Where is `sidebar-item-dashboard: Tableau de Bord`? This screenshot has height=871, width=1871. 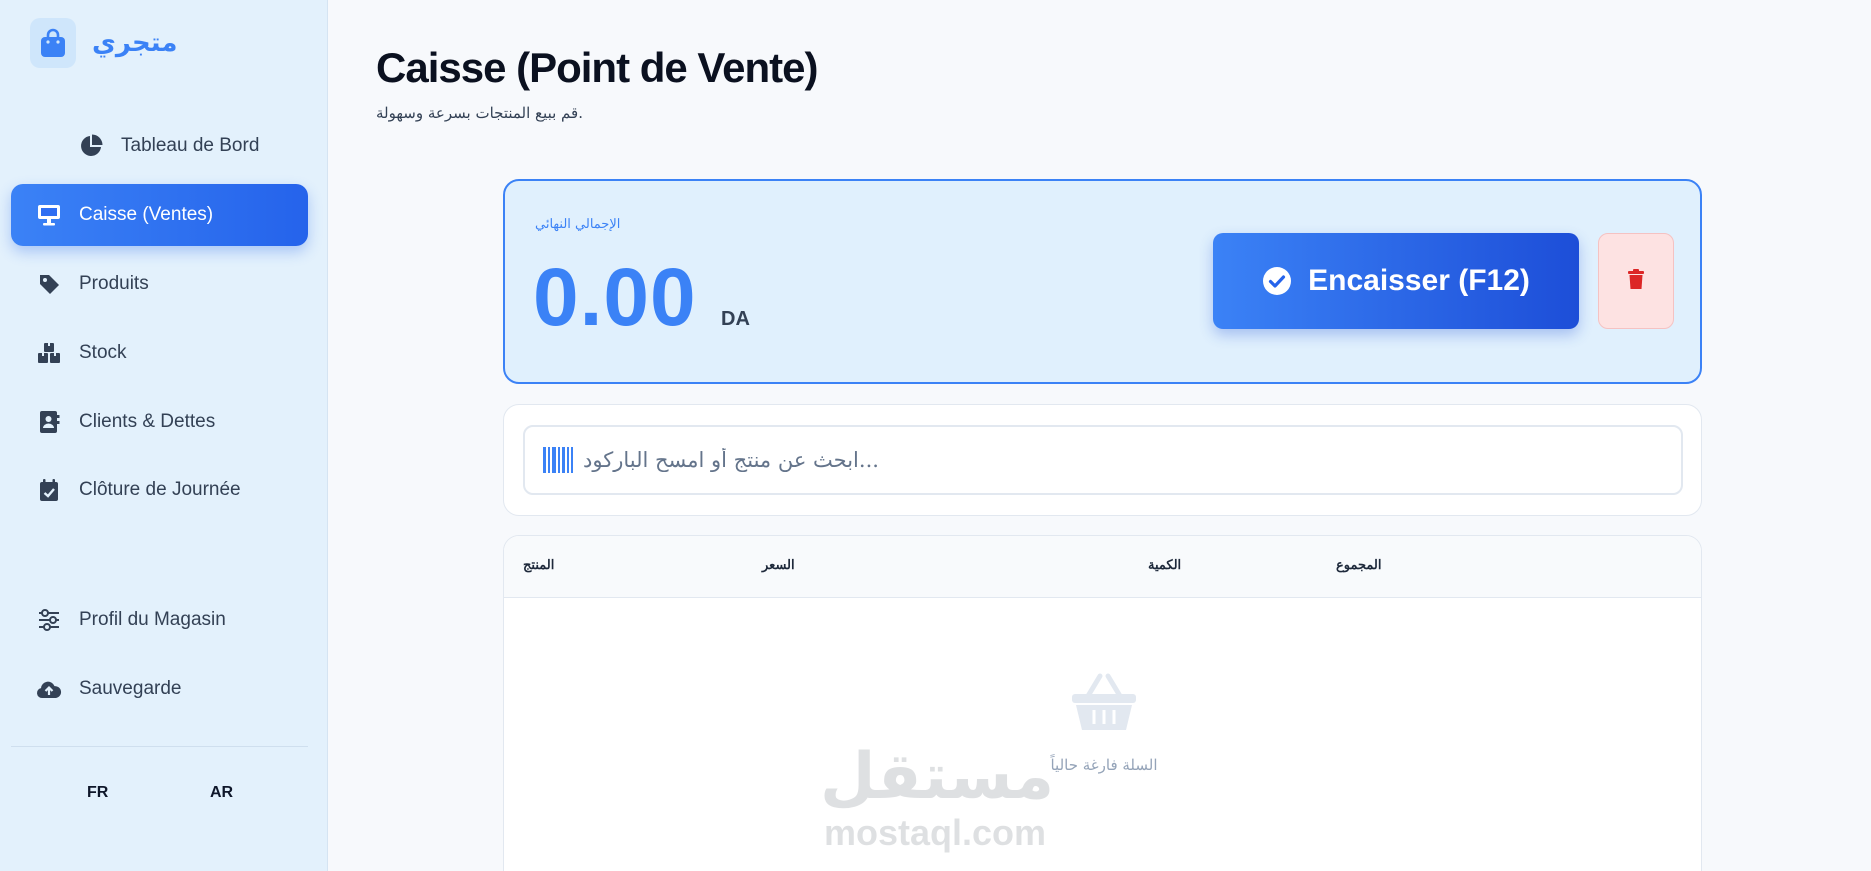
sidebar-item-dashboard: Tableau de Bord is located at coordinates (159, 146).